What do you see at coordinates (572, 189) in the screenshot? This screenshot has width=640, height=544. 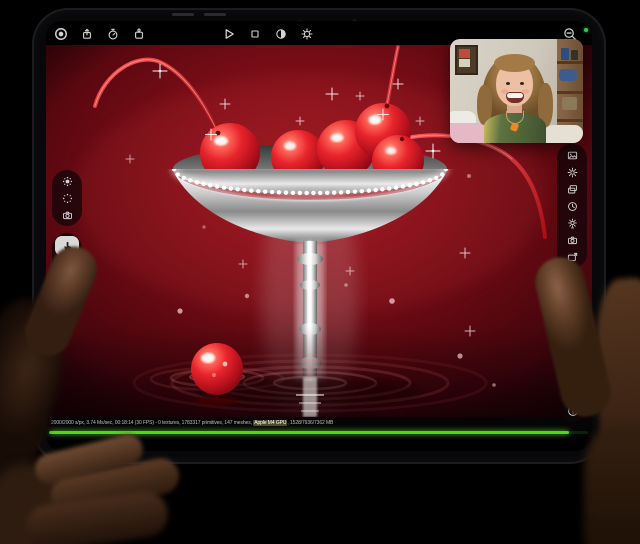 I see `image-stack-icon` at bounding box center [572, 189].